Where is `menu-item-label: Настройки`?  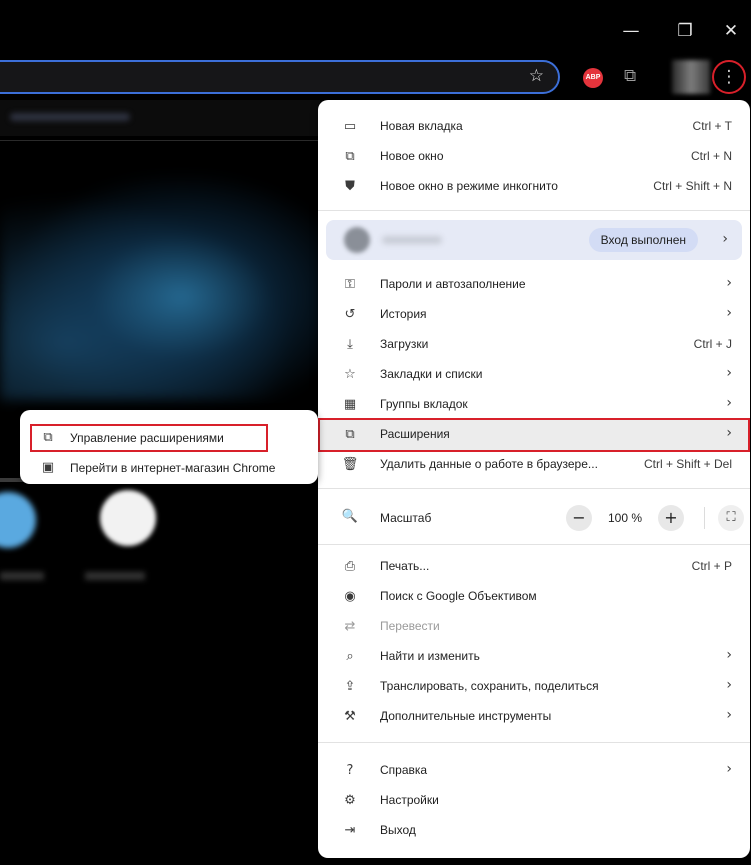 menu-item-label: Настройки is located at coordinates (409, 800).